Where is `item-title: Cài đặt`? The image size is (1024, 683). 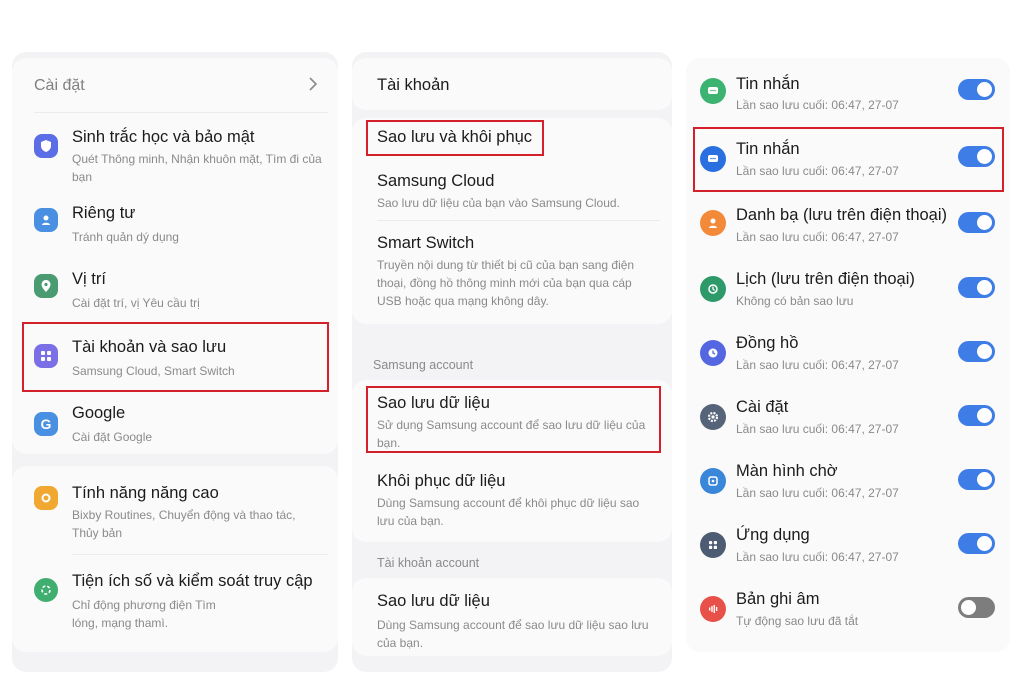 item-title: Cài đặt is located at coordinates (762, 407).